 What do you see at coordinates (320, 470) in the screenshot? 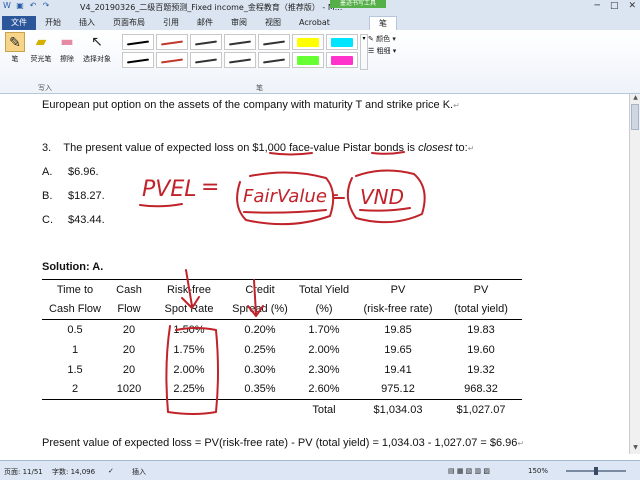
I see `status-bar: 页面: 11/51 字数: 14,096 ✓ 插入 ▤ ▦ ▧ ▥ ▨ 150%` at bounding box center [320, 470].